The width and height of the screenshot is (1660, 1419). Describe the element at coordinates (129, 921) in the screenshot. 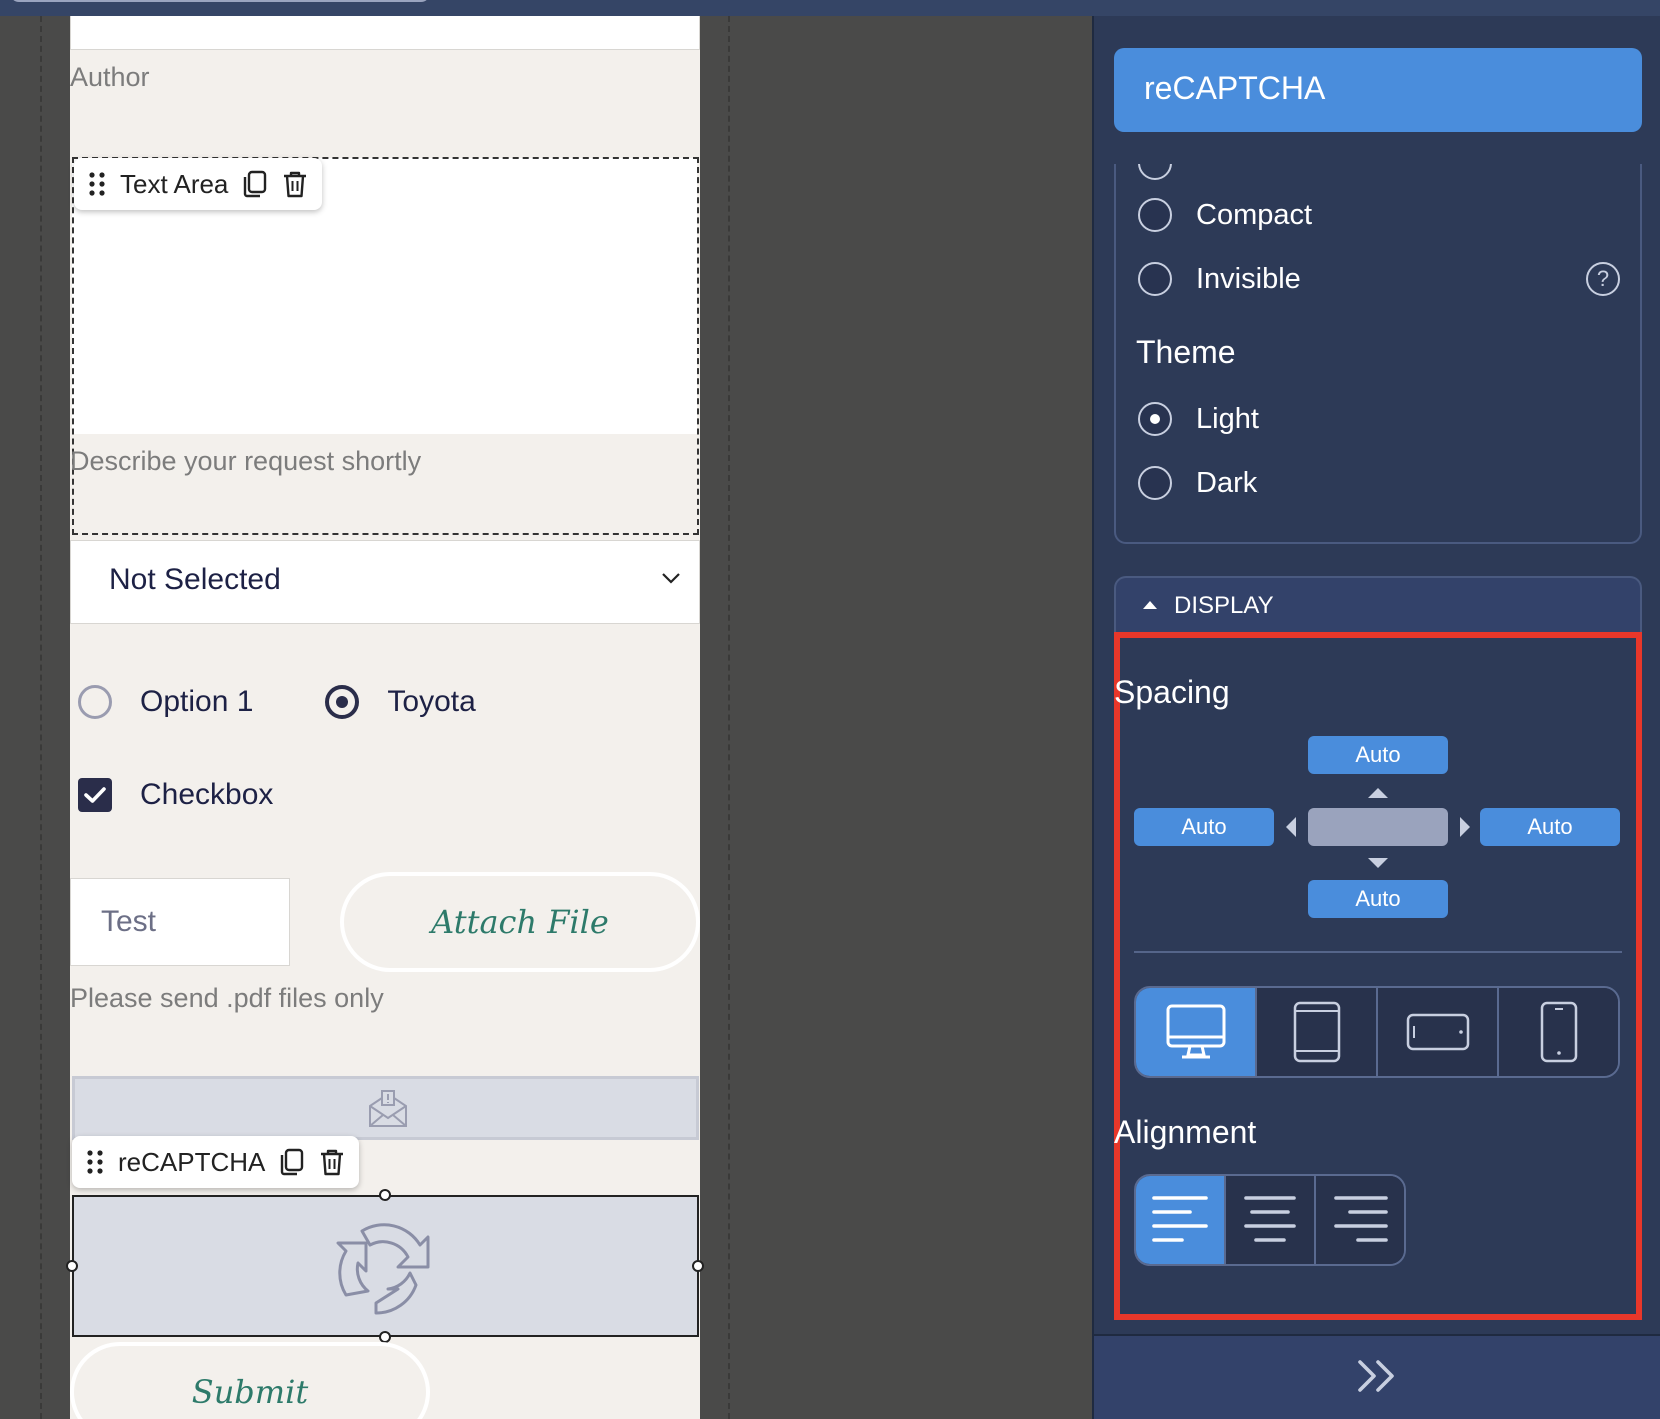

I see `test-input-value: Test` at that location.